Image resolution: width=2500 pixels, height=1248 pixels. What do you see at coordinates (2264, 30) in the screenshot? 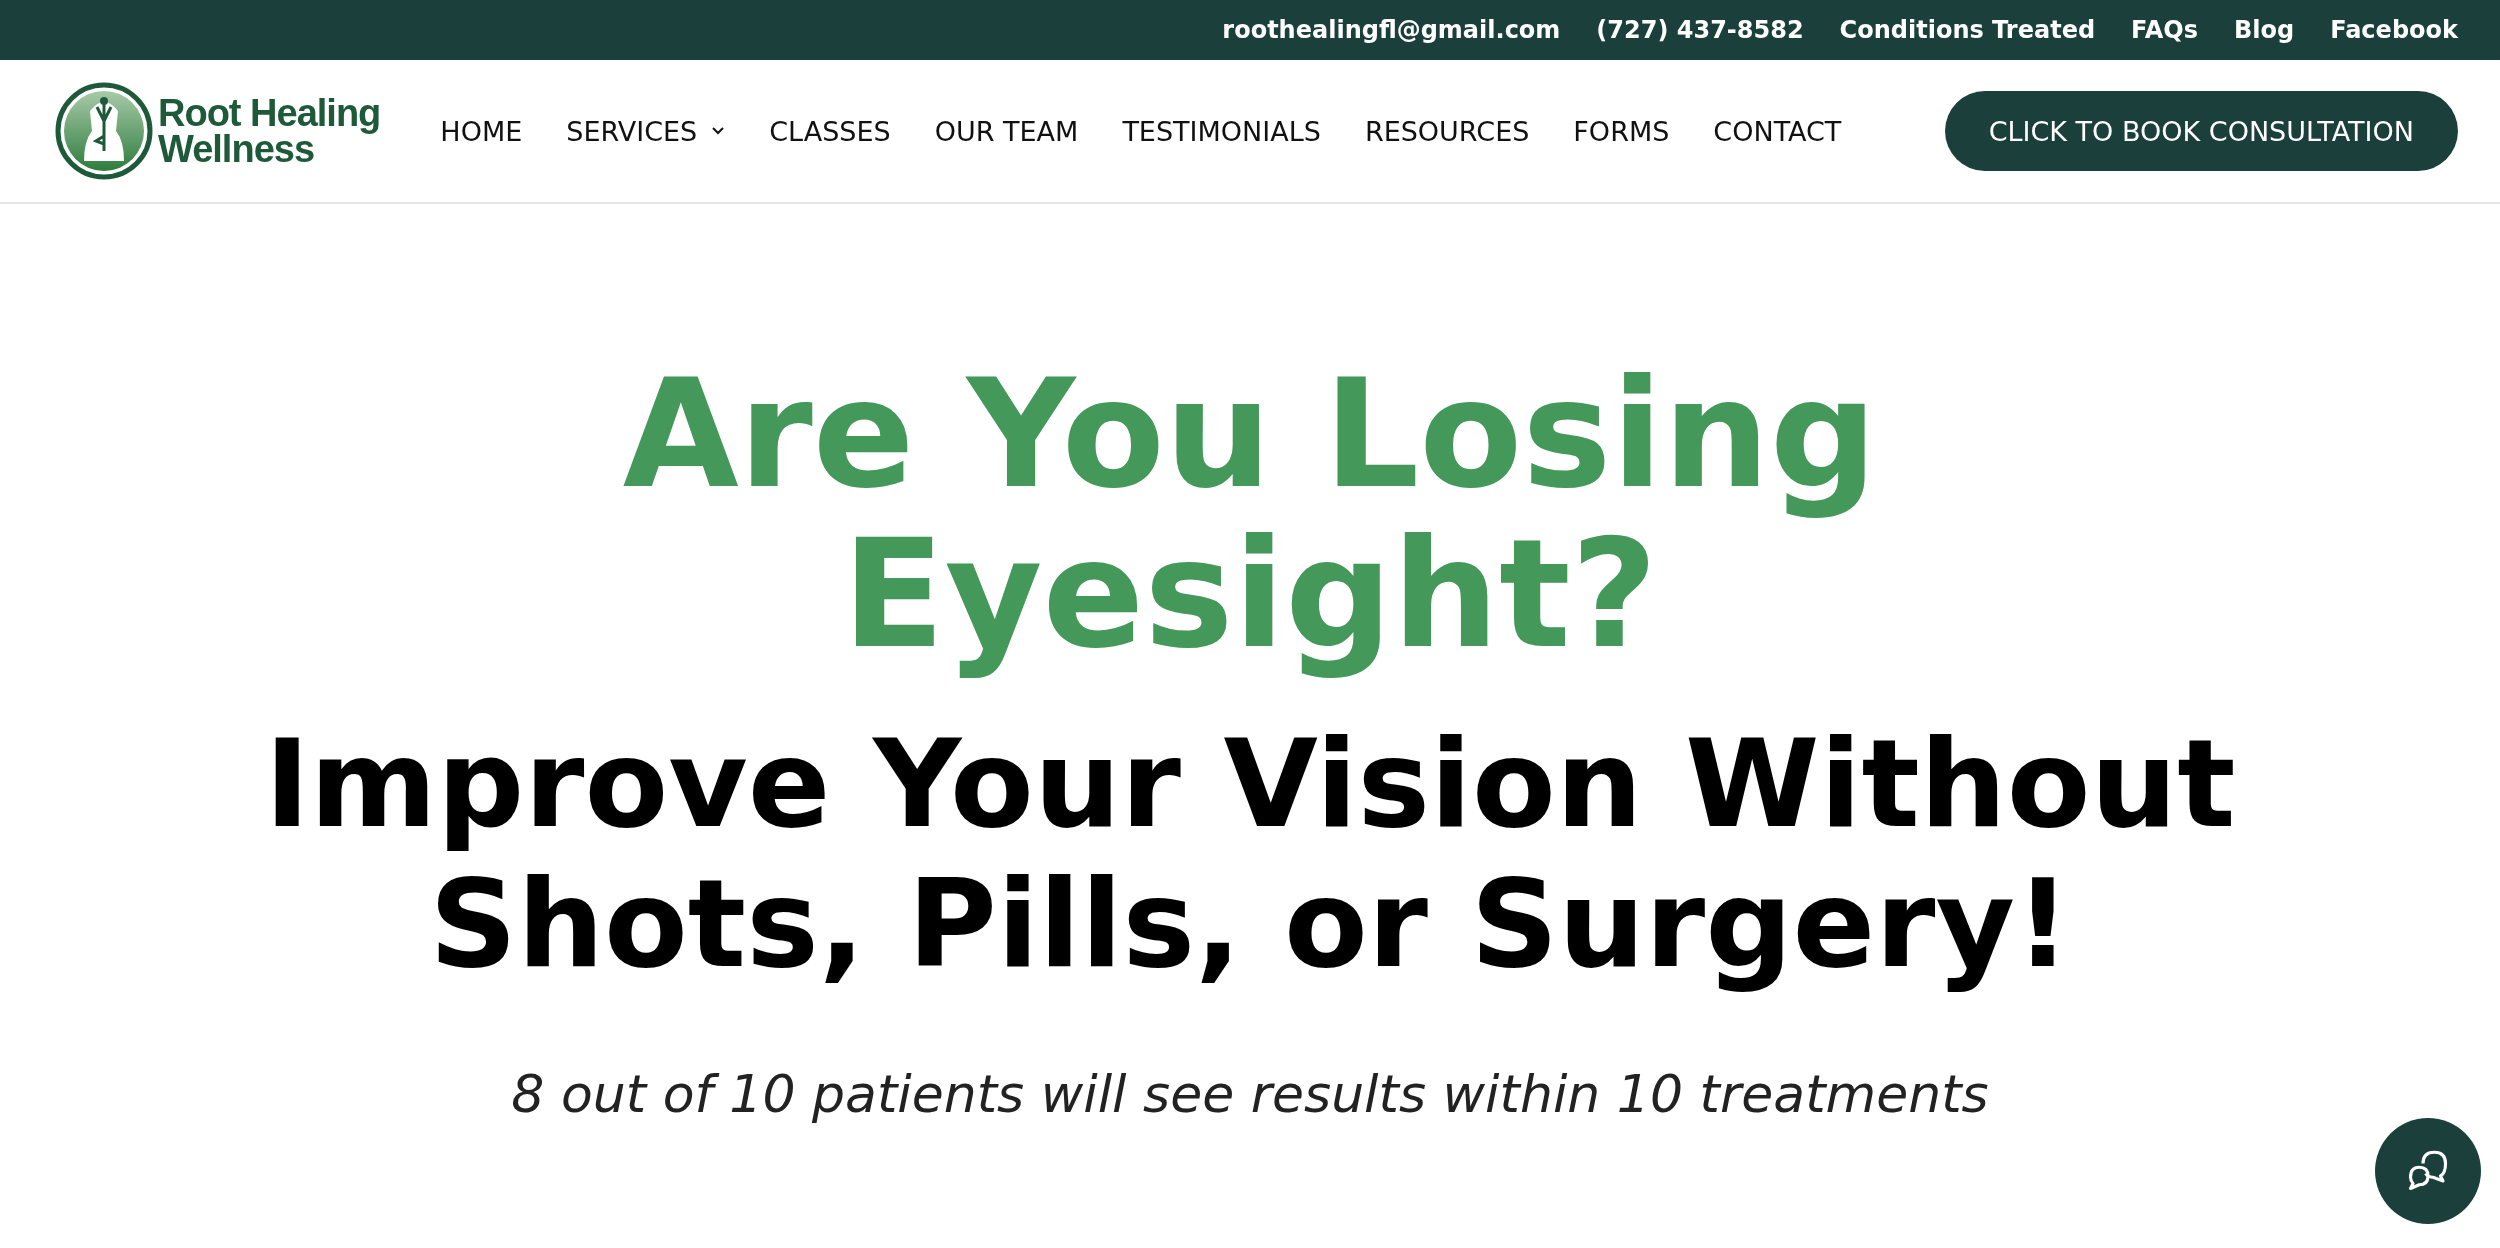
I see `top-bar-link: Blog` at bounding box center [2264, 30].